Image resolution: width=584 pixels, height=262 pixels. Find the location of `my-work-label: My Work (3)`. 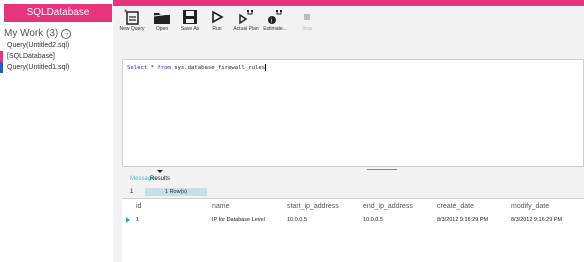

my-work-label: My Work (3) is located at coordinates (31, 33).